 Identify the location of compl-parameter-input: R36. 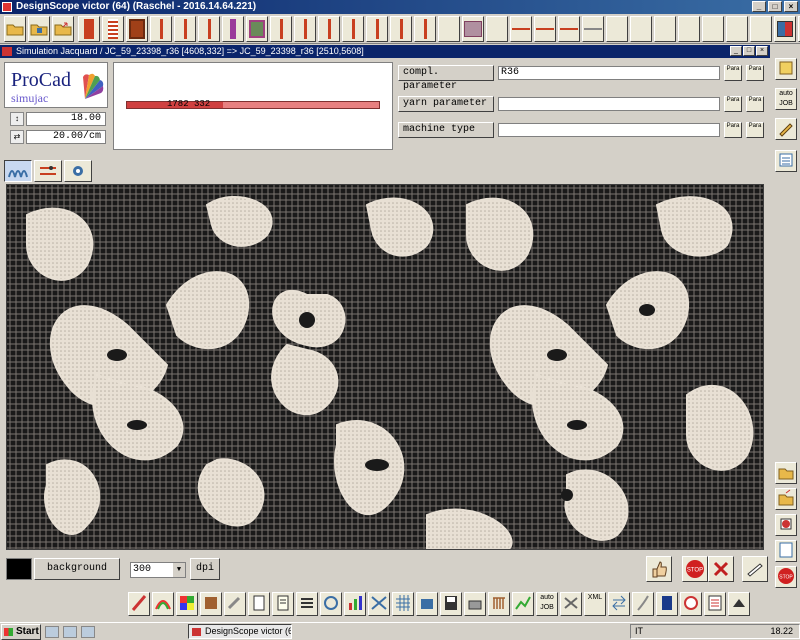
(609, 73).